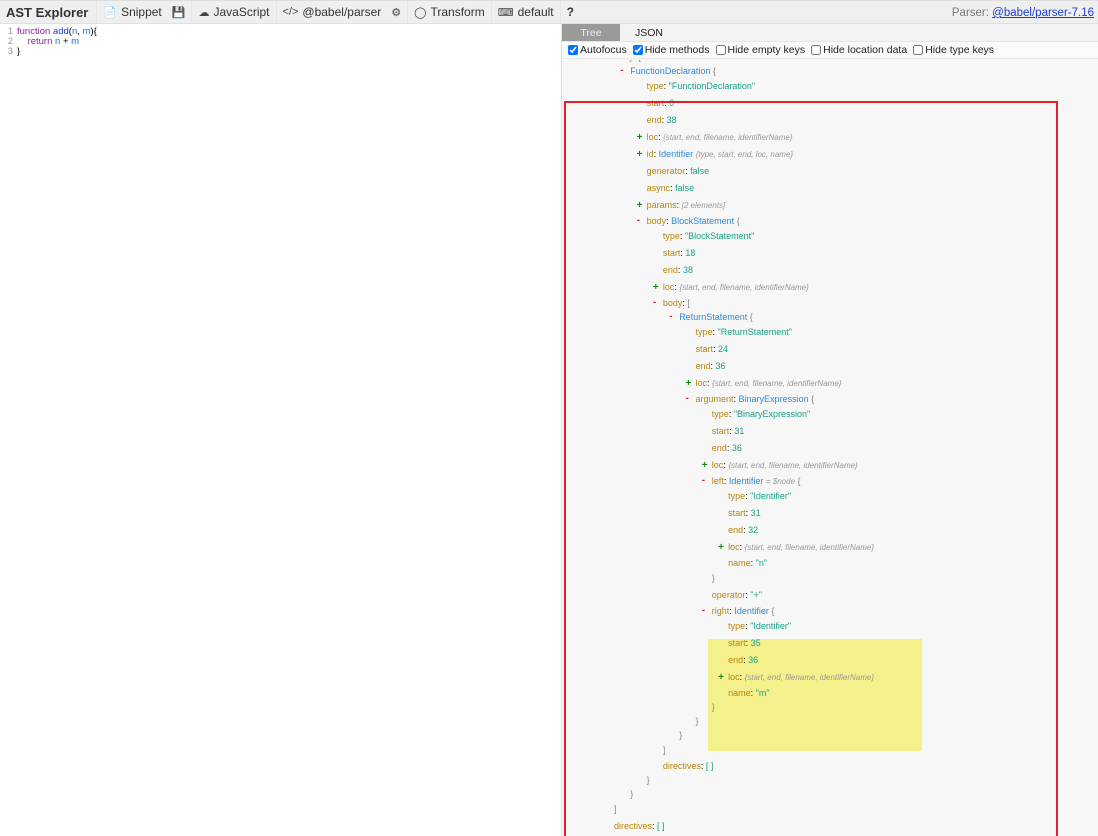 The width and height of the screenshot is (1098, 836). What do you see at coordinates (756, 595) in the screenshot?
I see `node-value: "+"` at bounding box center [756, 595].